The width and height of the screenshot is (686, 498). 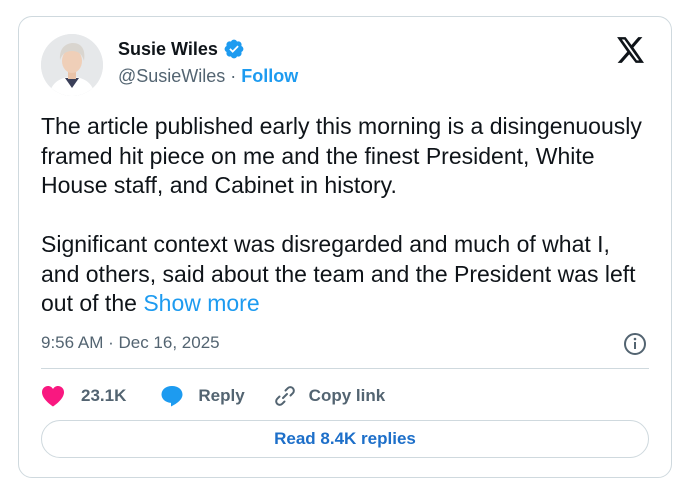 I want to click on follow-button: Follow, so click(x=269, y=76).